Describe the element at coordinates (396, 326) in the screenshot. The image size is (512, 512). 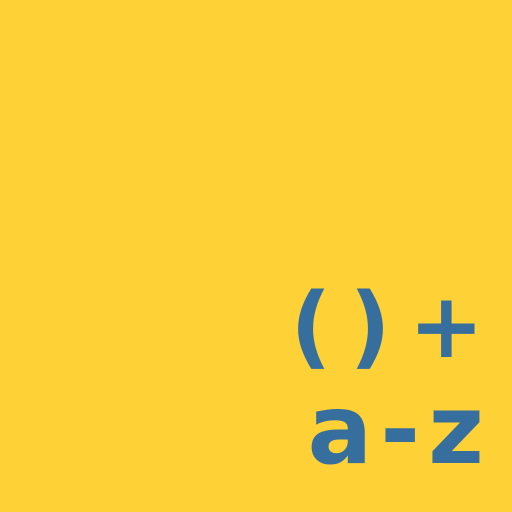
I see `parentheses-plus-glyph: ()+` at that location.